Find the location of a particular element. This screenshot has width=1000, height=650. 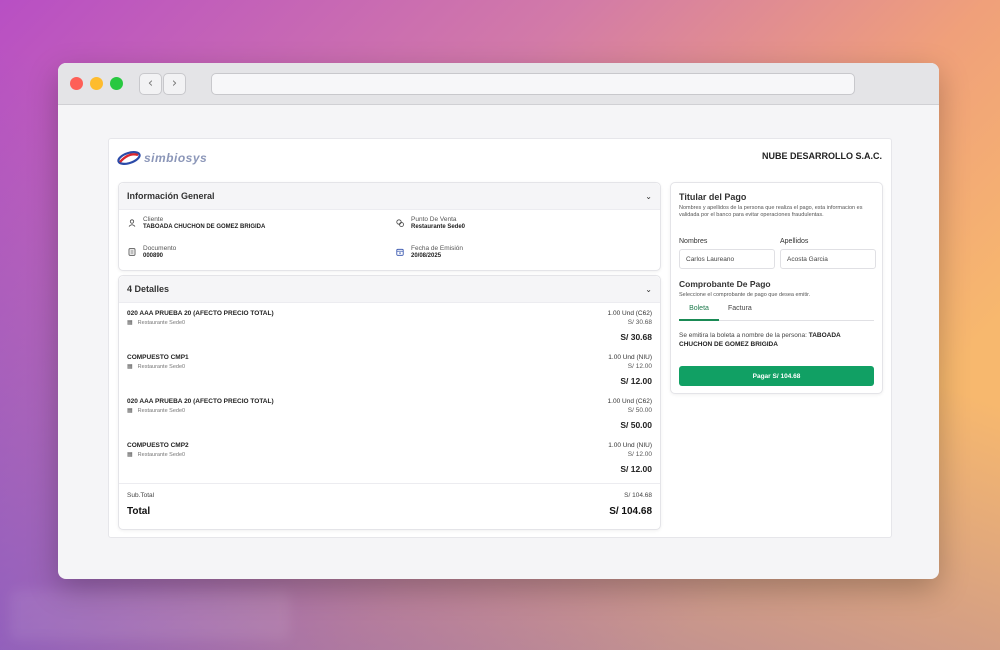

tab-factura: Factura is located at coordinates (740, 313).